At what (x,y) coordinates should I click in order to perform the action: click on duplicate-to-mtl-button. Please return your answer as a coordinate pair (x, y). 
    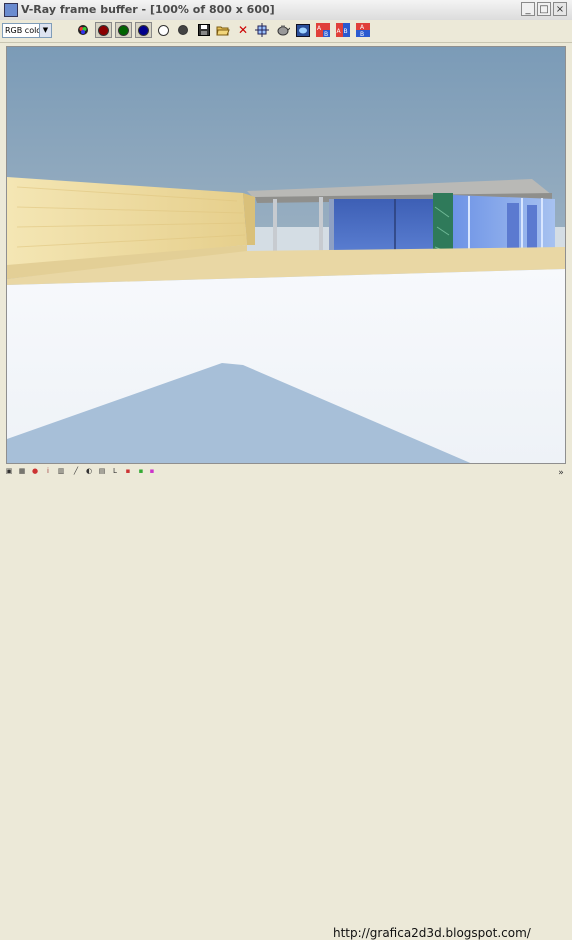
    Looking at the image, I should click on (283, 30).